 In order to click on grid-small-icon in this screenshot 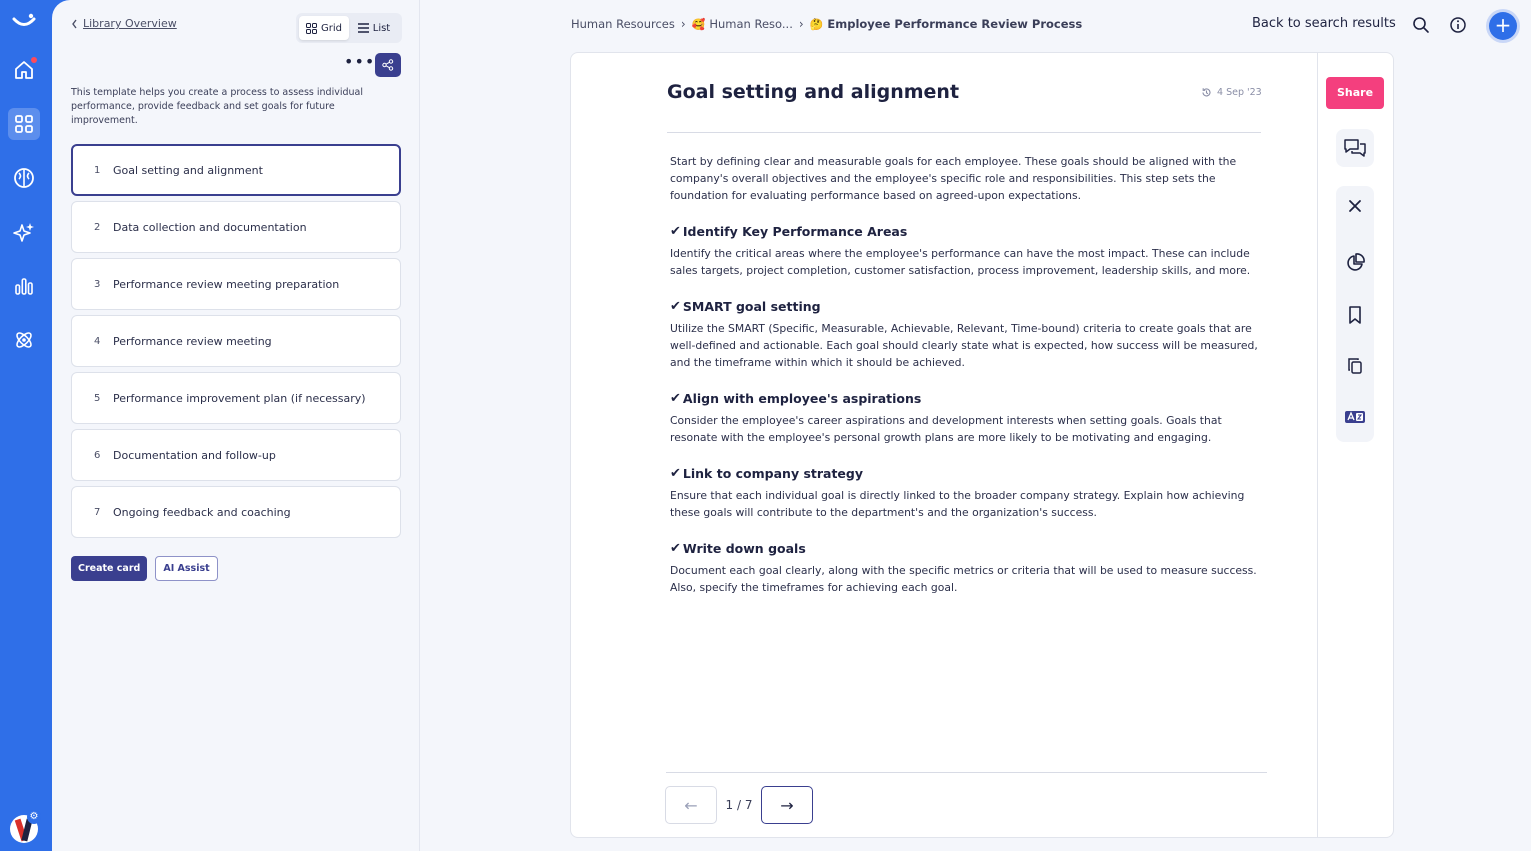, I will do `click(311, 28)`.